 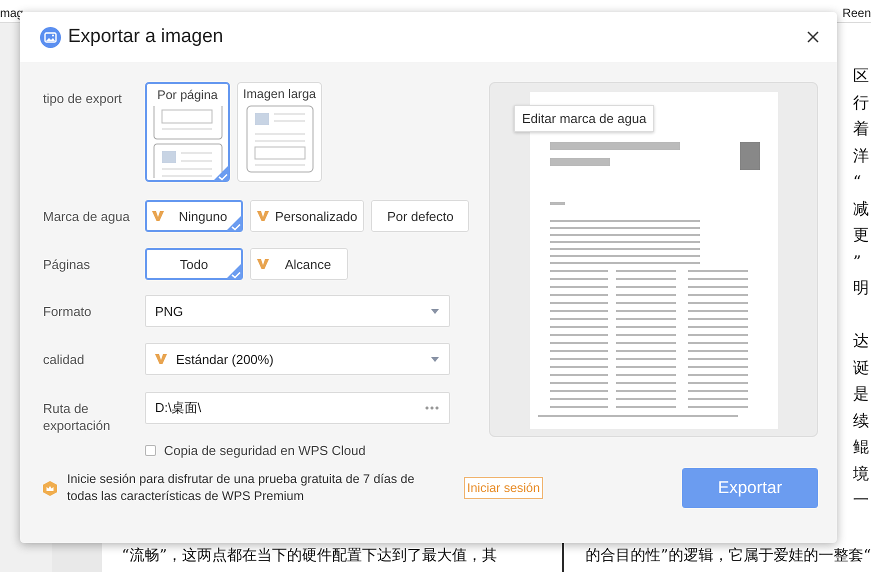 I want to click on option-button: Por defecto, so click(x=420, y=216).